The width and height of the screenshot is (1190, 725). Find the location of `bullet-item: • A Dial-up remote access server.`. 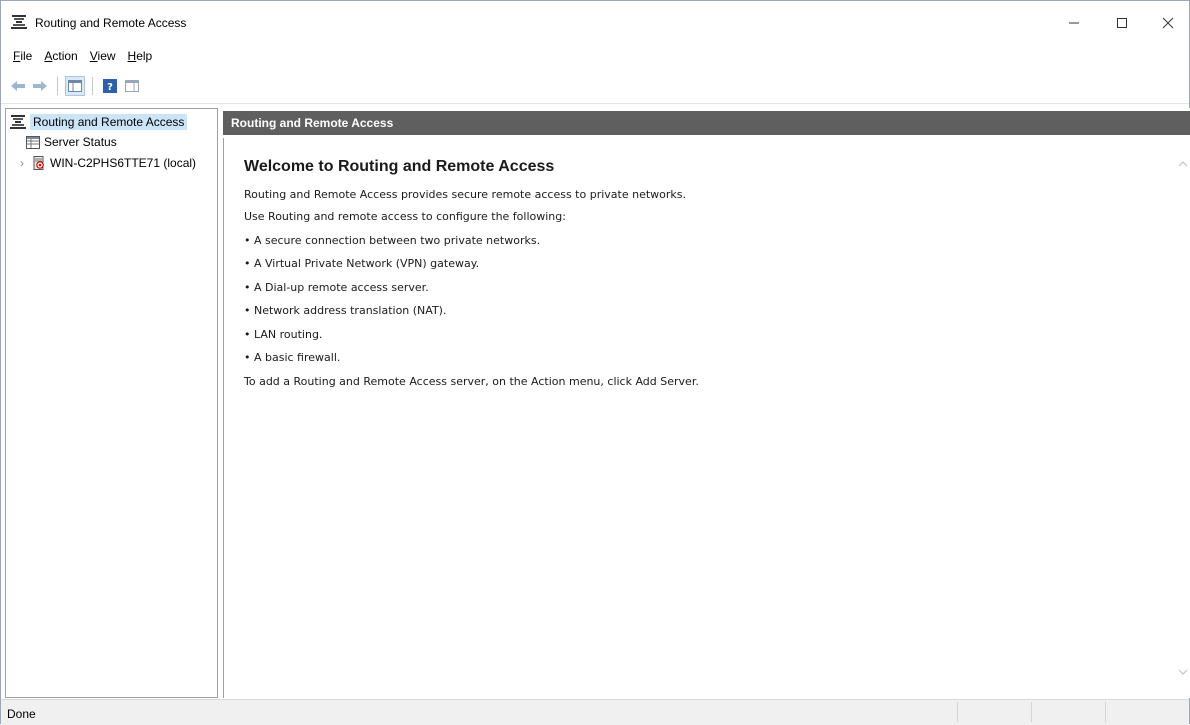

bullet-item: • A Dial-up remote access server. is located at coordinates (336, 287).